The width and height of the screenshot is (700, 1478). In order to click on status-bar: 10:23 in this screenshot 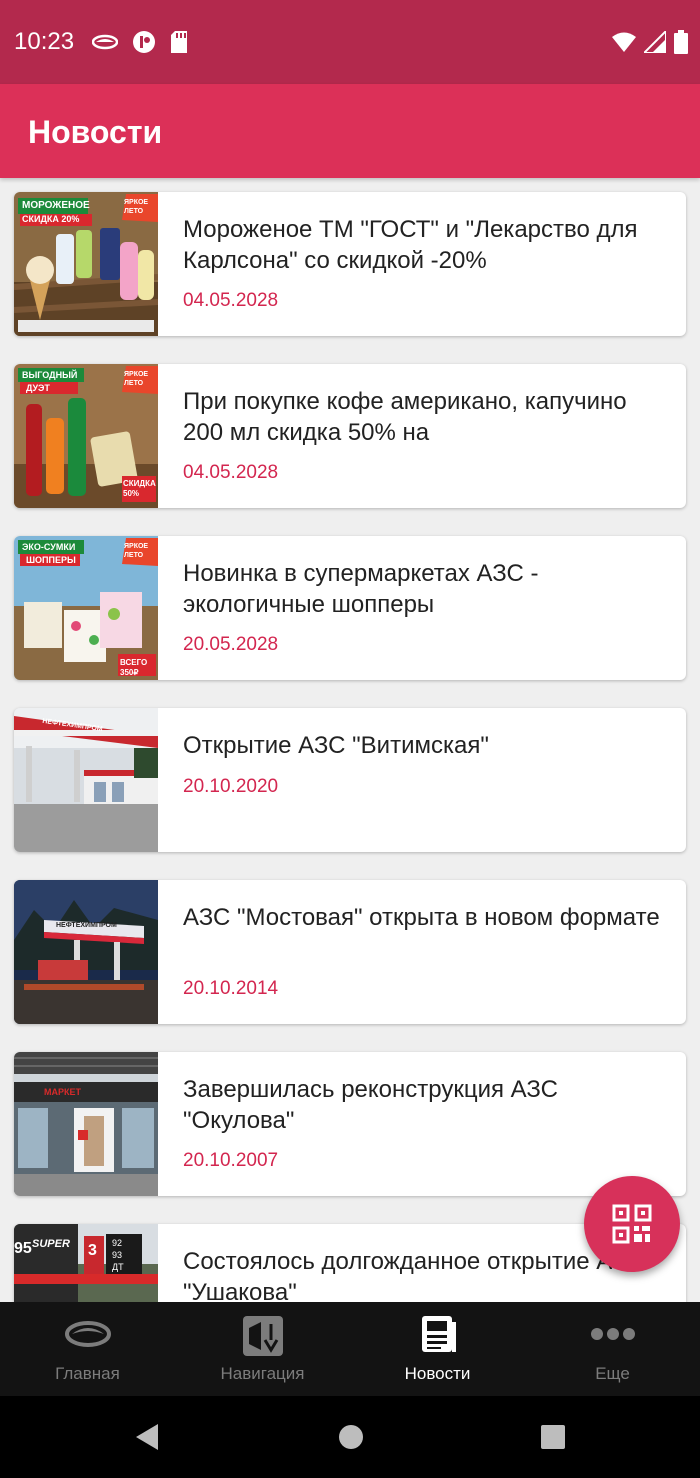, I will do `click(350, 42)`.